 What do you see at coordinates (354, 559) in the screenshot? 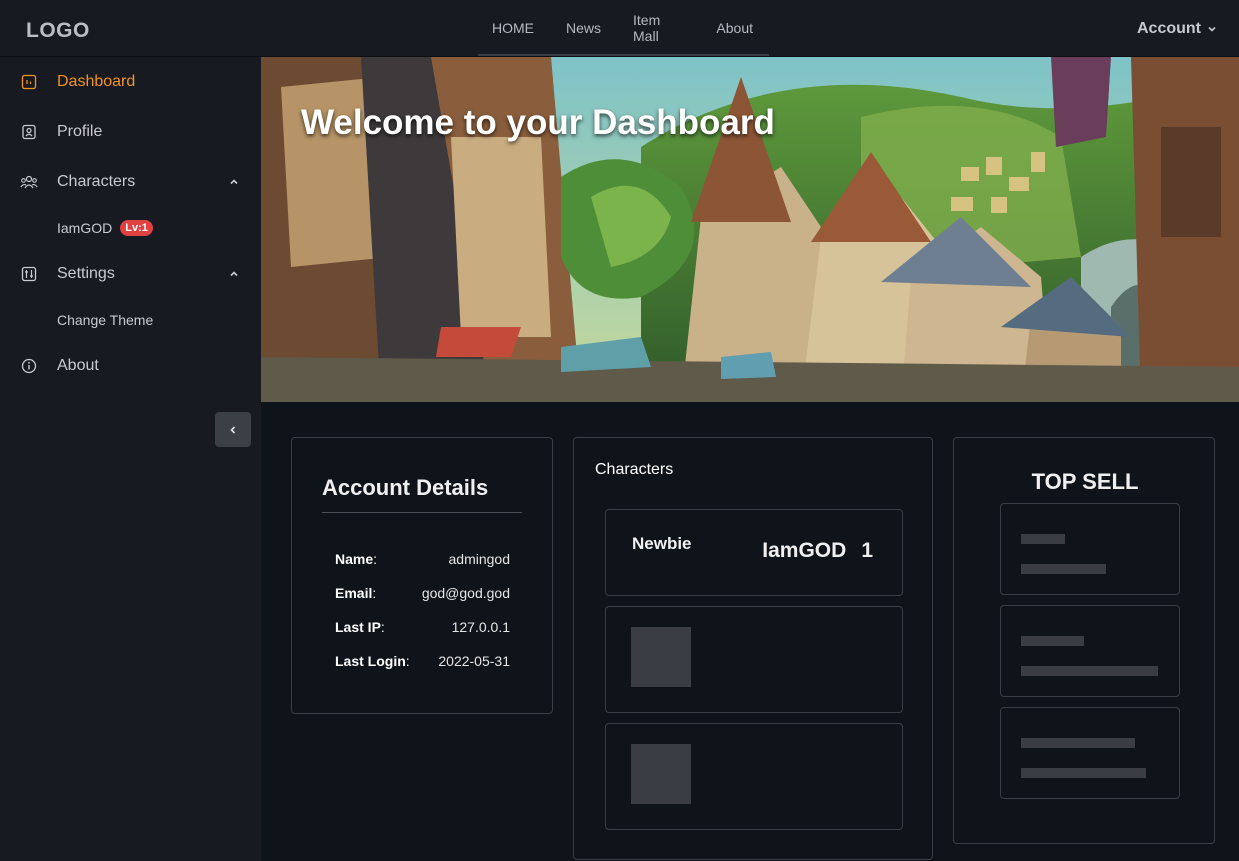
I see `row-key: Name` at bounding box center [354, 559].